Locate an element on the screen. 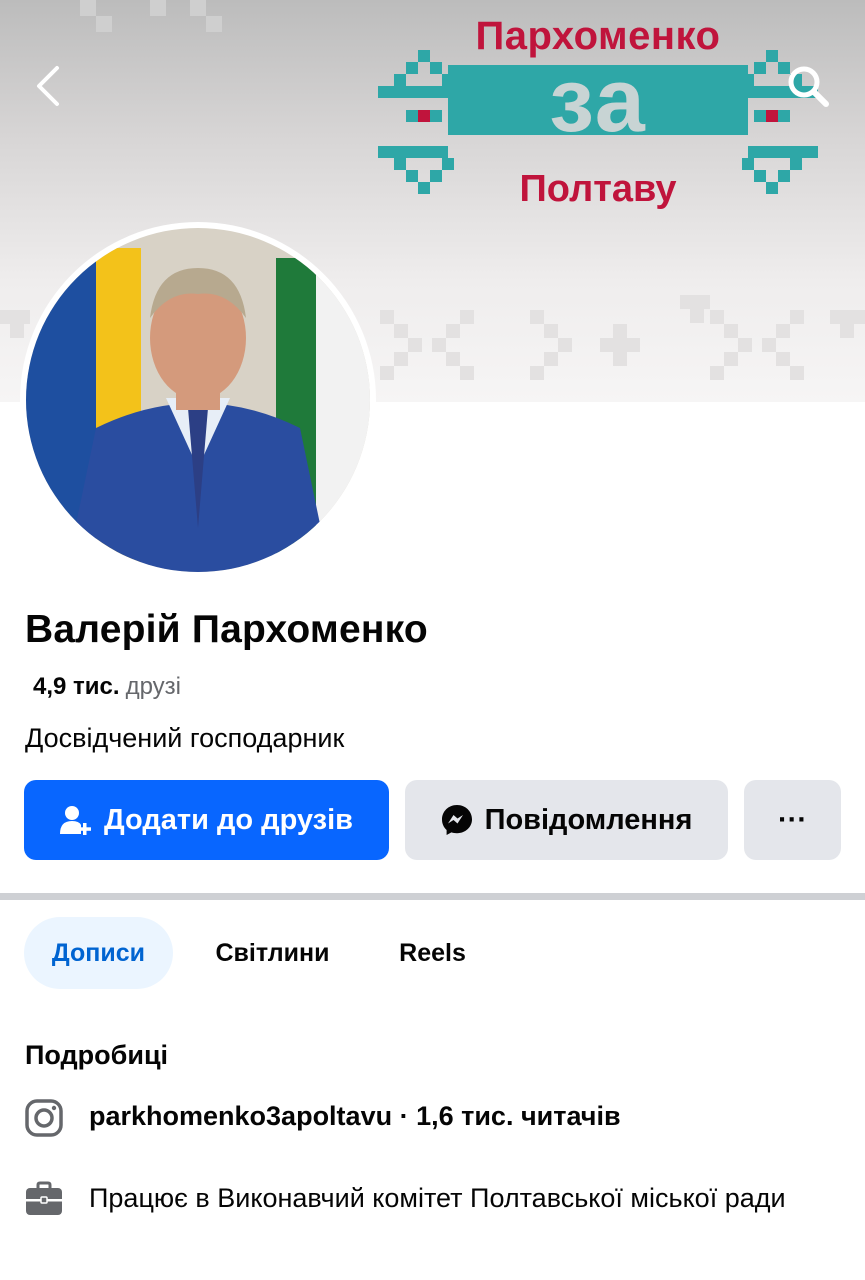 The image size is (865, 1280). tab-reels: Reels is located at coordinates (432, 953).